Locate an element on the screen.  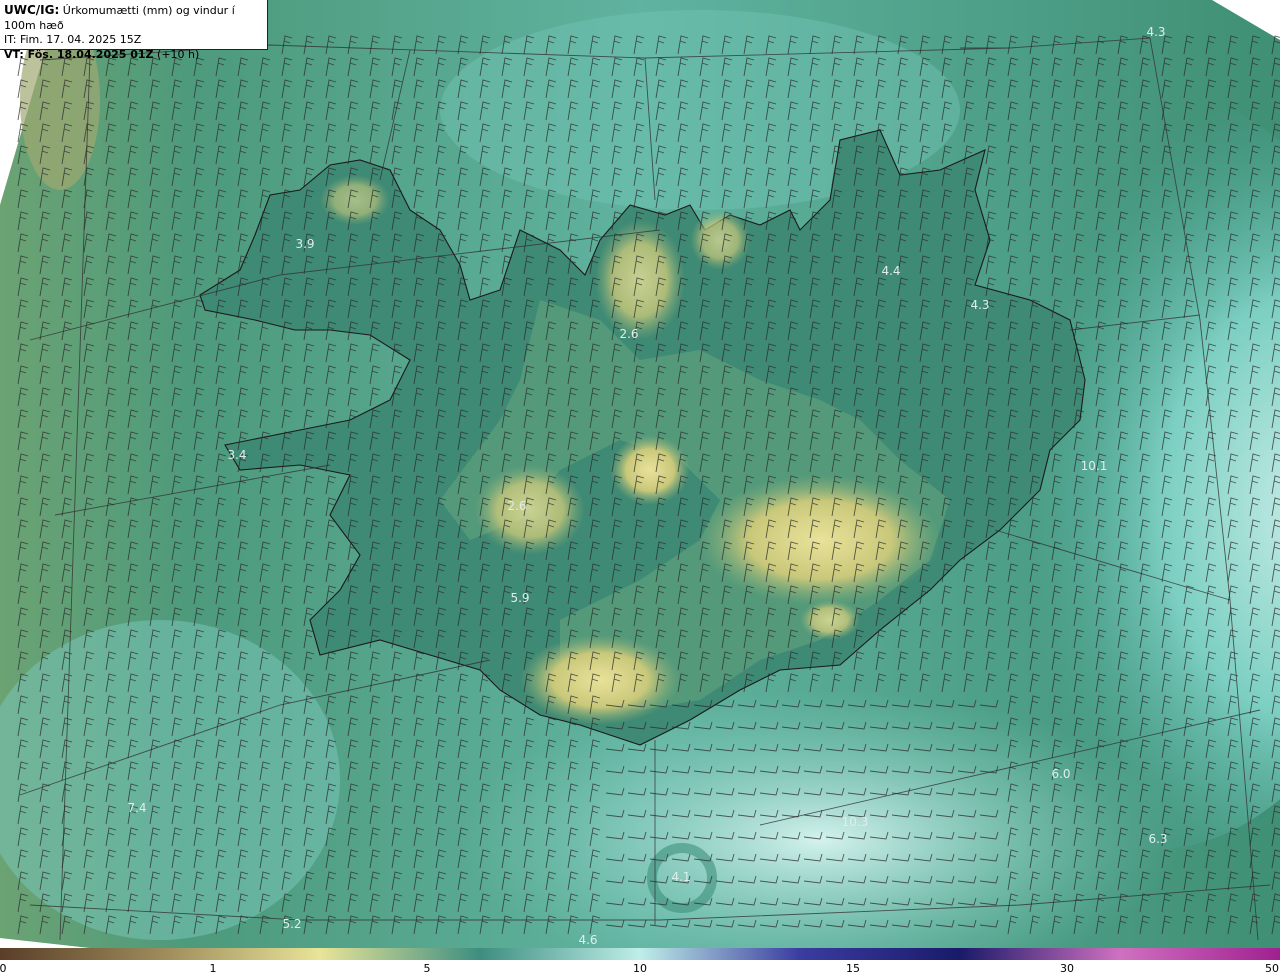
colorbar-tick-label: 30 is located at coordinates (1067, 968).